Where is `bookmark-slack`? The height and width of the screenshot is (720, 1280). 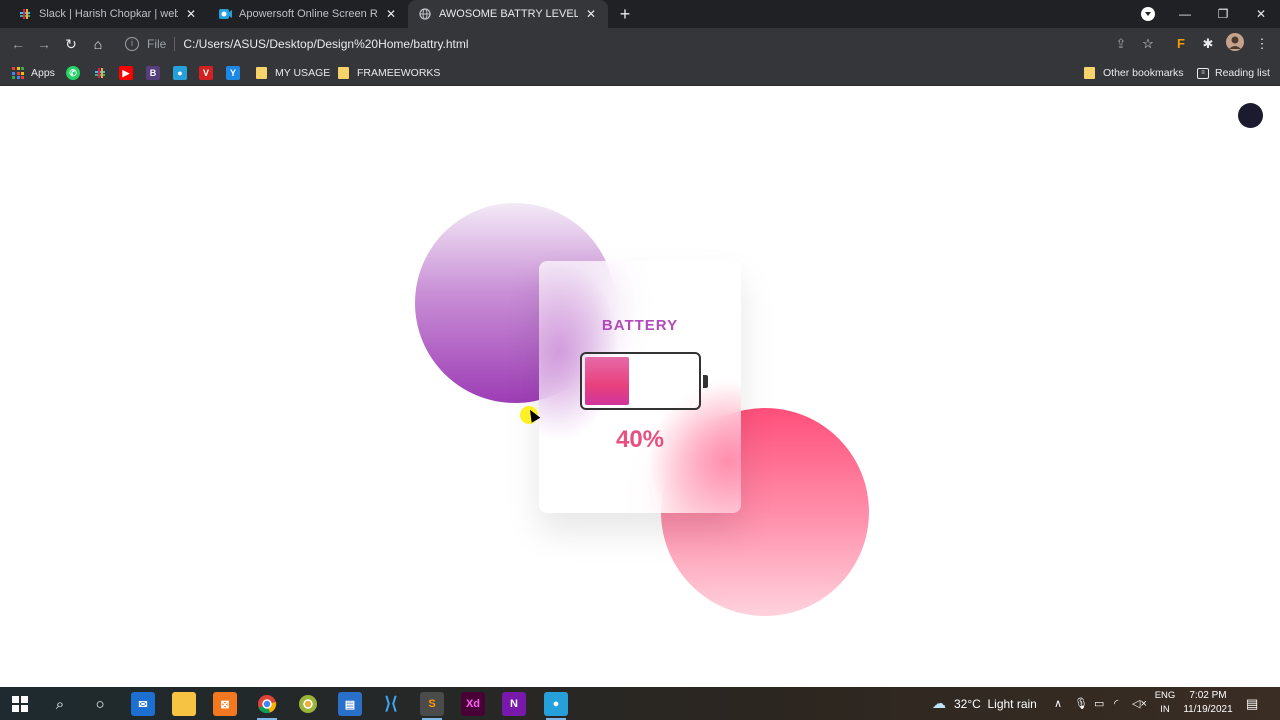 bookmark-slack is located at coordinates (103, 73).